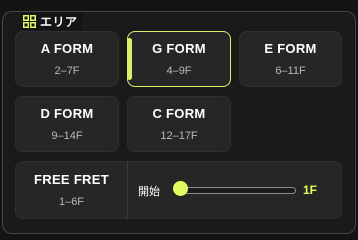 This screenshot has height=240, width=358. I want to click on form-card-title: A FORM, so click(67, 48).